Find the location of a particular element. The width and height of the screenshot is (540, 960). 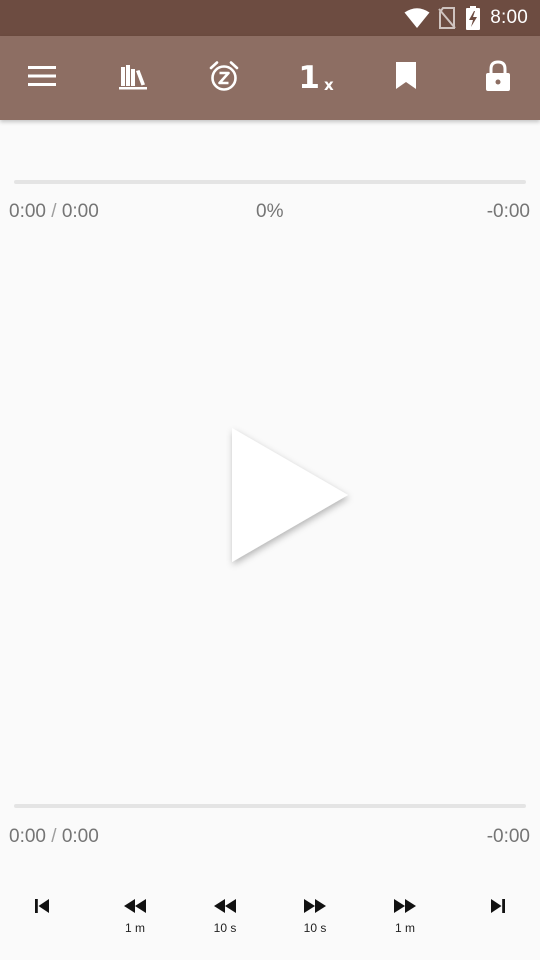

skip-next-icon is located at coordinates (498, 906).